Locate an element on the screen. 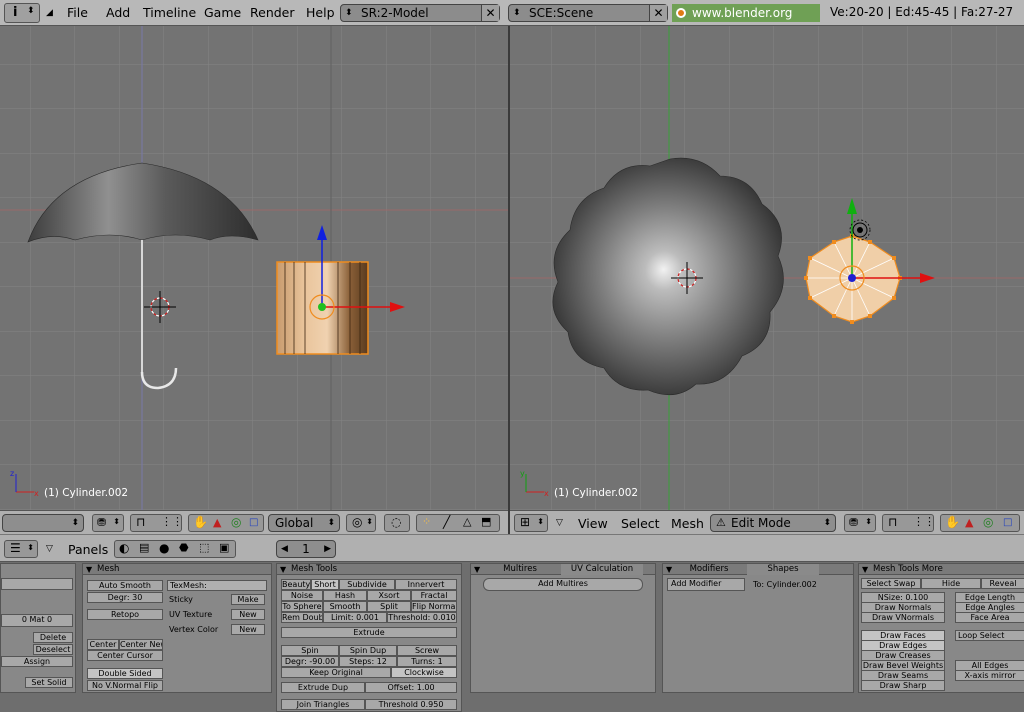 This screenshot has width=1024, height=712. menu-timeline: Timeline is located at coordinates (169, 12).